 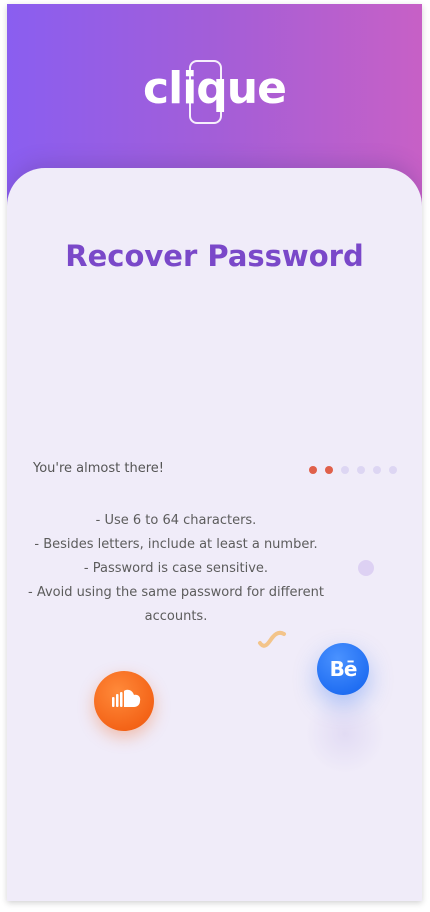 I want to click on progress-text: You're almost there!, so click(x=98, y=468).